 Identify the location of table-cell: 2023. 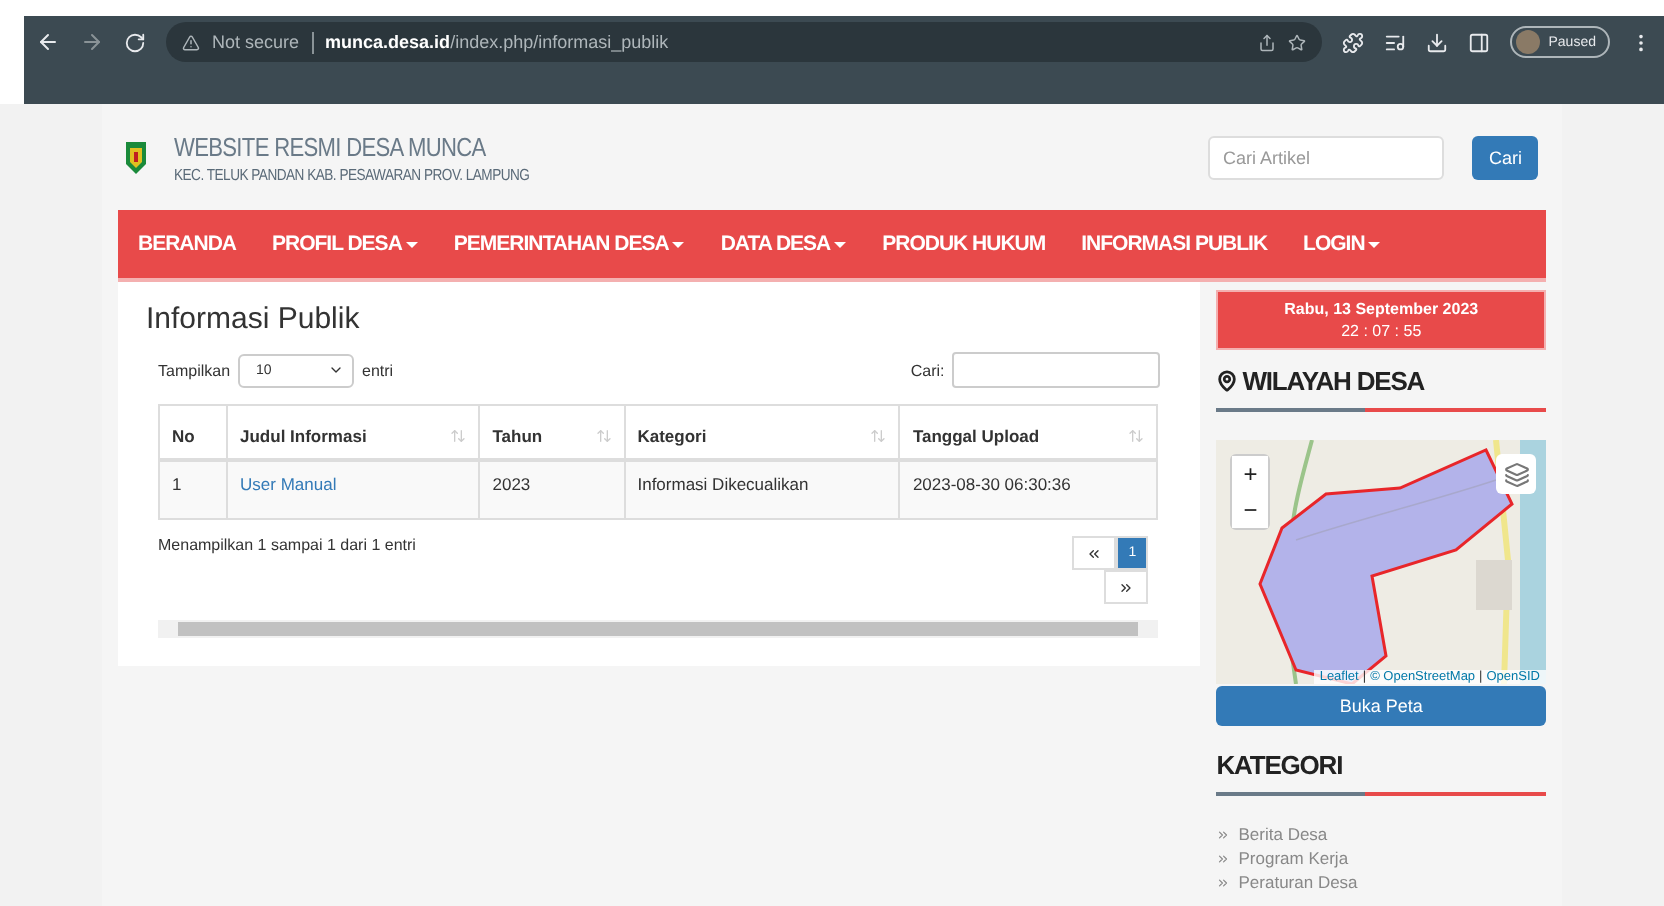
(552, 489).